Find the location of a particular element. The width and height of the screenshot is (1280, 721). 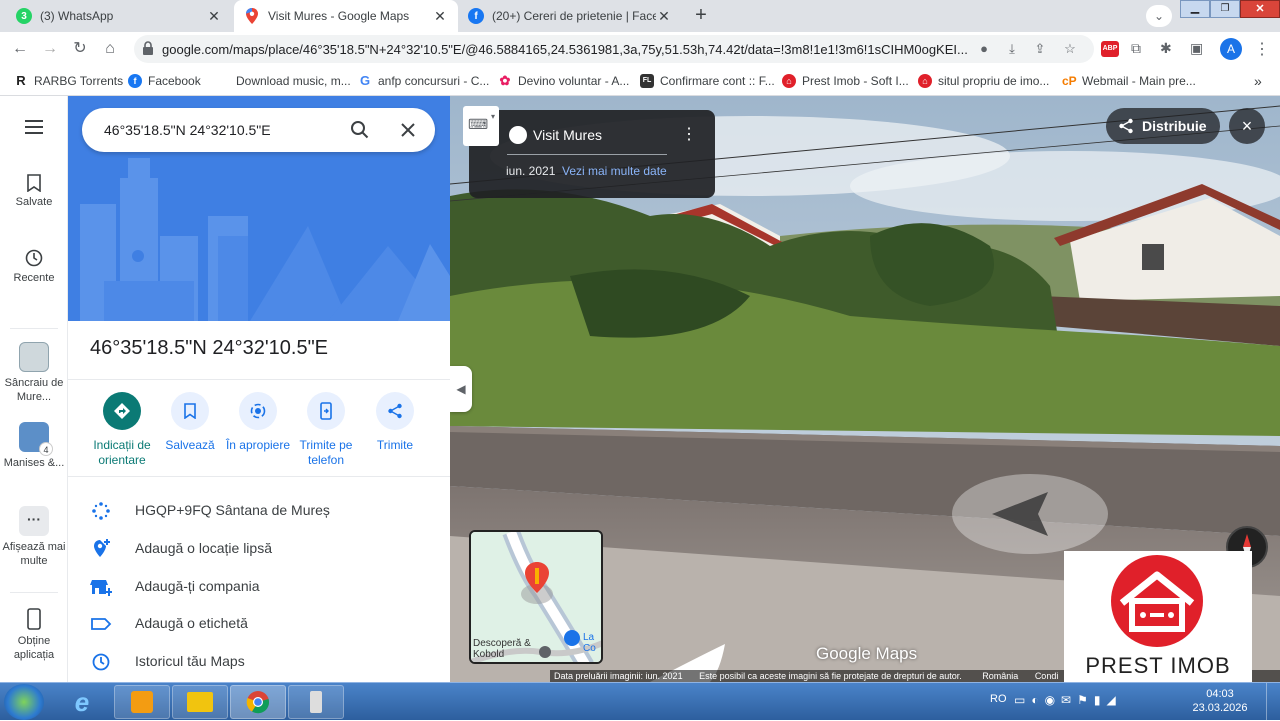

profile-avatar: A is located at coordinates (1231, 49).